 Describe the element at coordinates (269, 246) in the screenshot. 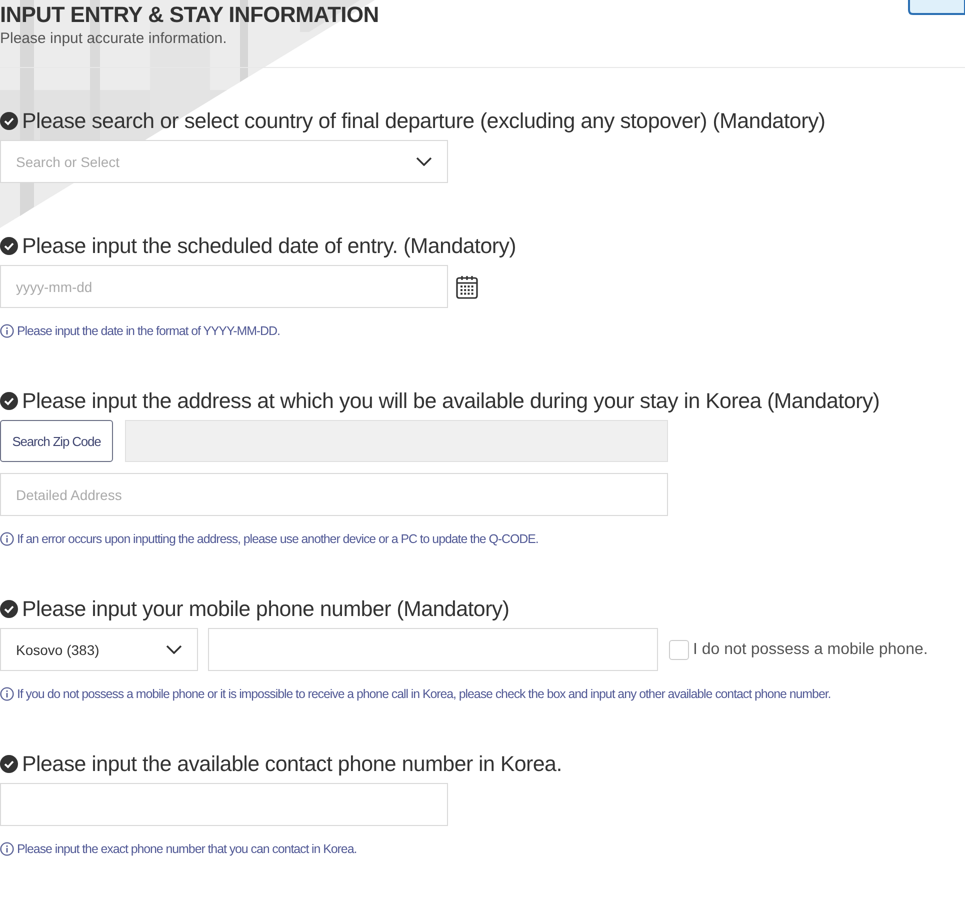

I see `field-label: Please input the scheduled date of entry. (Mandatory)` at that location.